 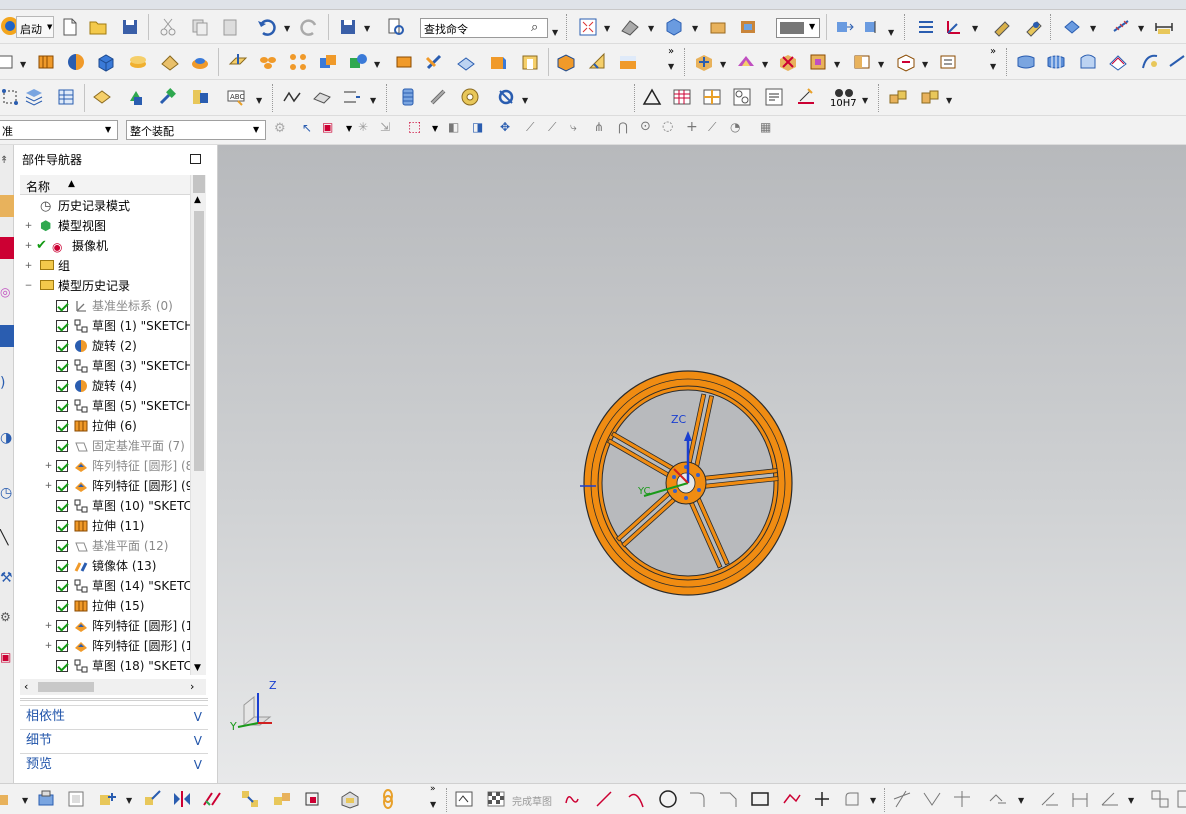 I want to click on layer-settings-icon, so click(x=926, y=27).